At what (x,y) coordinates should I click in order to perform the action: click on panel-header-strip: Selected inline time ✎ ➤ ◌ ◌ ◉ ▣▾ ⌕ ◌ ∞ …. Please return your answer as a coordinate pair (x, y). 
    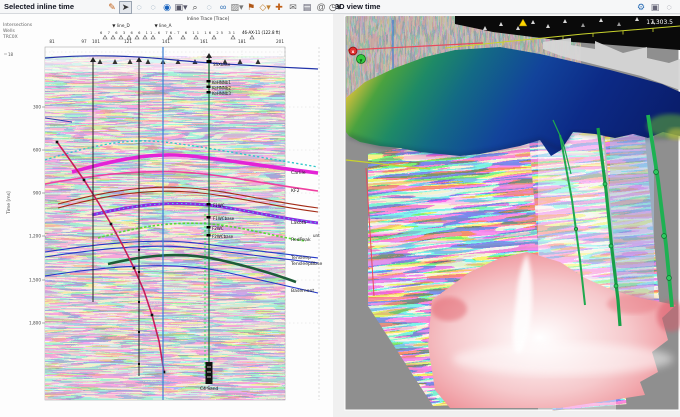
    Looking at the image, I should click on (340, 7).